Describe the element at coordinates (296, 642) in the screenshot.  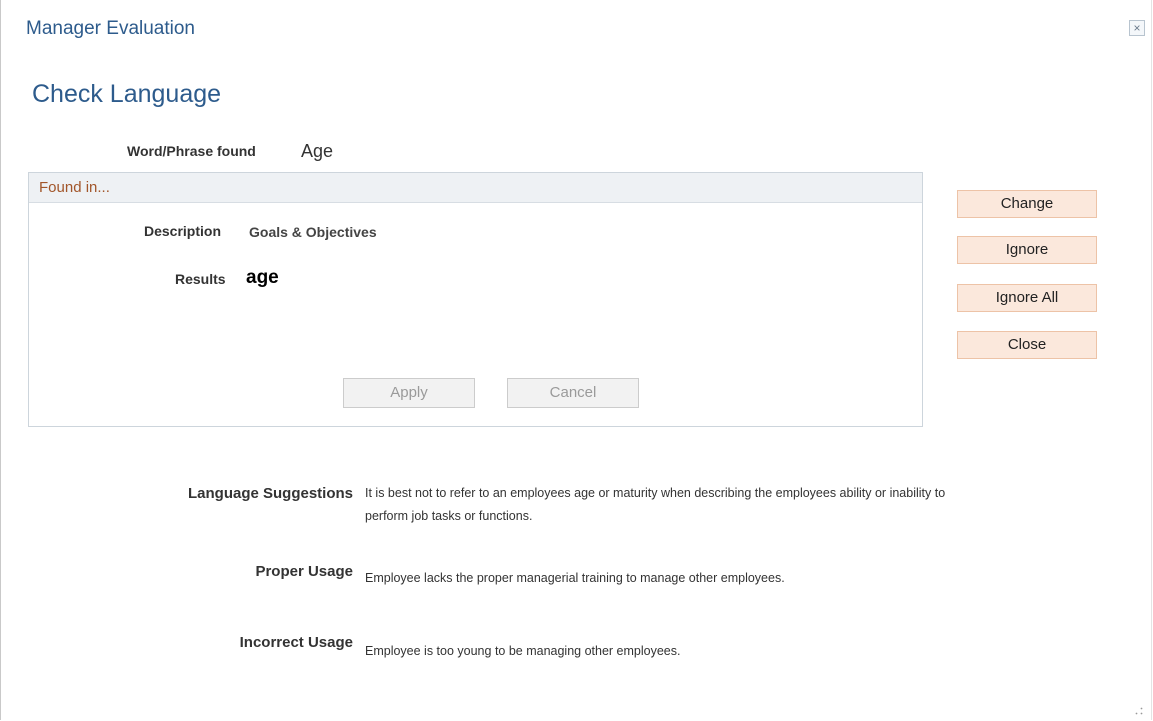
I see `incorrect-usage-label: Incorrect Usage` at that location.